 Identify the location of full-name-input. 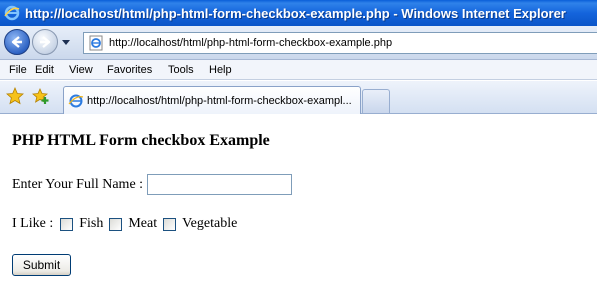
(220, 184).